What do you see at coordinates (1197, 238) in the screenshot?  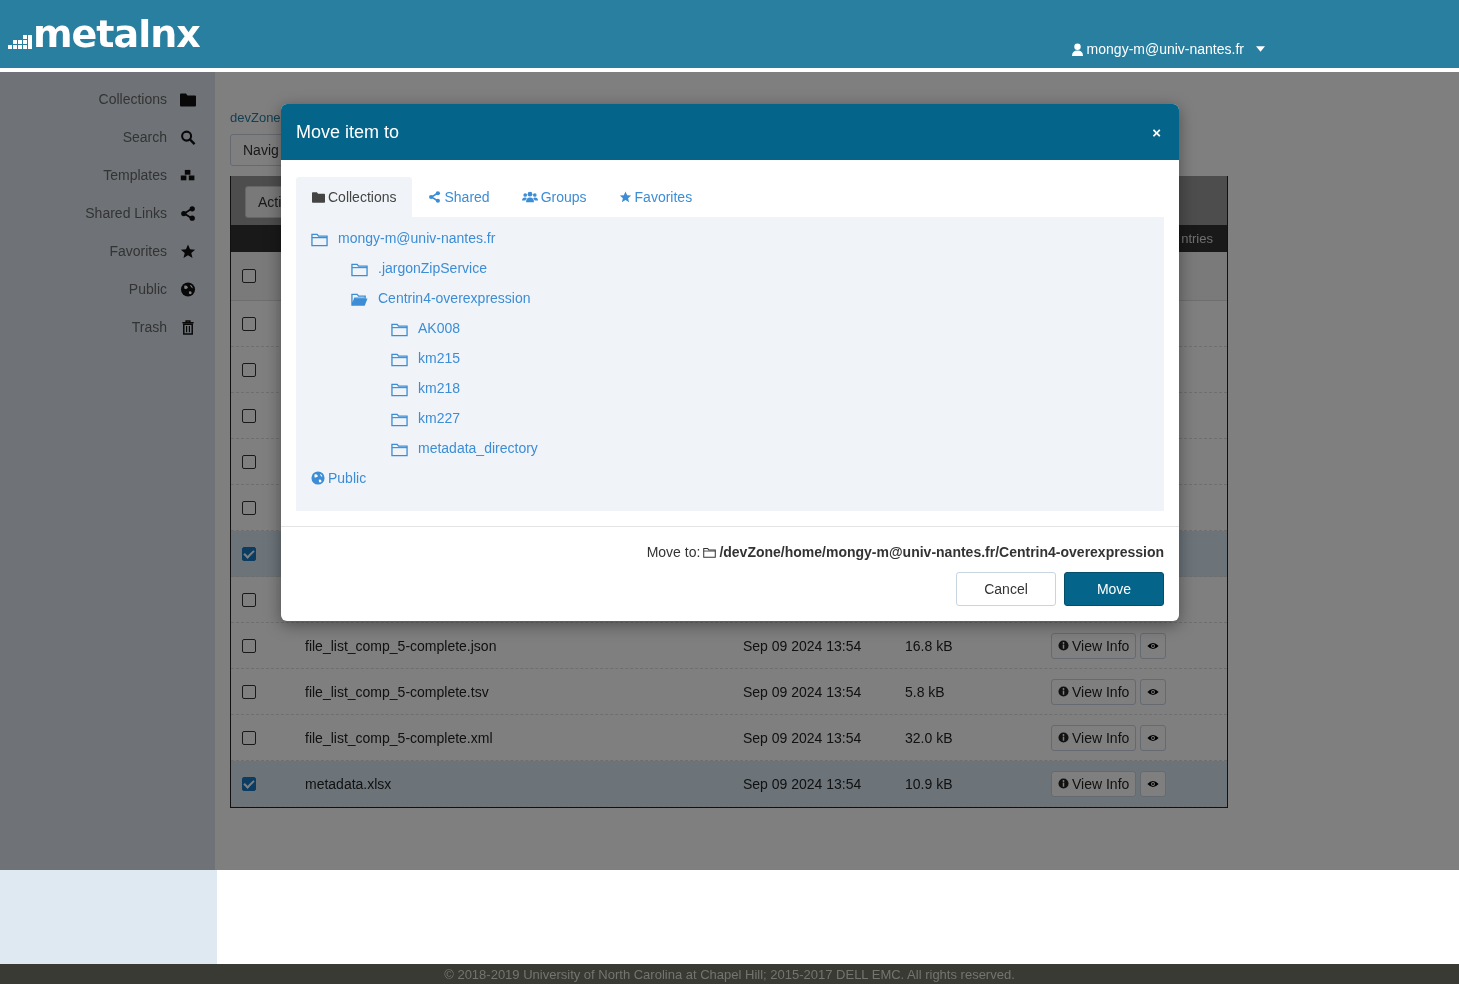 I see `entries-text: ntries` at bounding box center [1197, 238].